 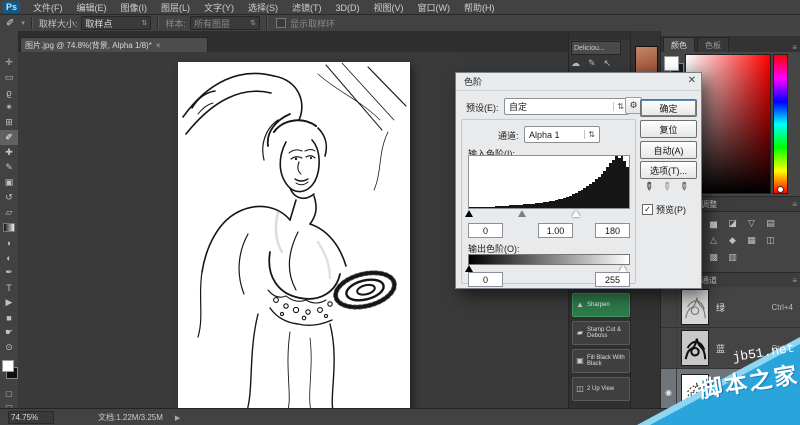 What do you see at coordinates (668, 150) in the screenshot?
I see `auto-button: 自动(A)` at bounding box center [668, 150].